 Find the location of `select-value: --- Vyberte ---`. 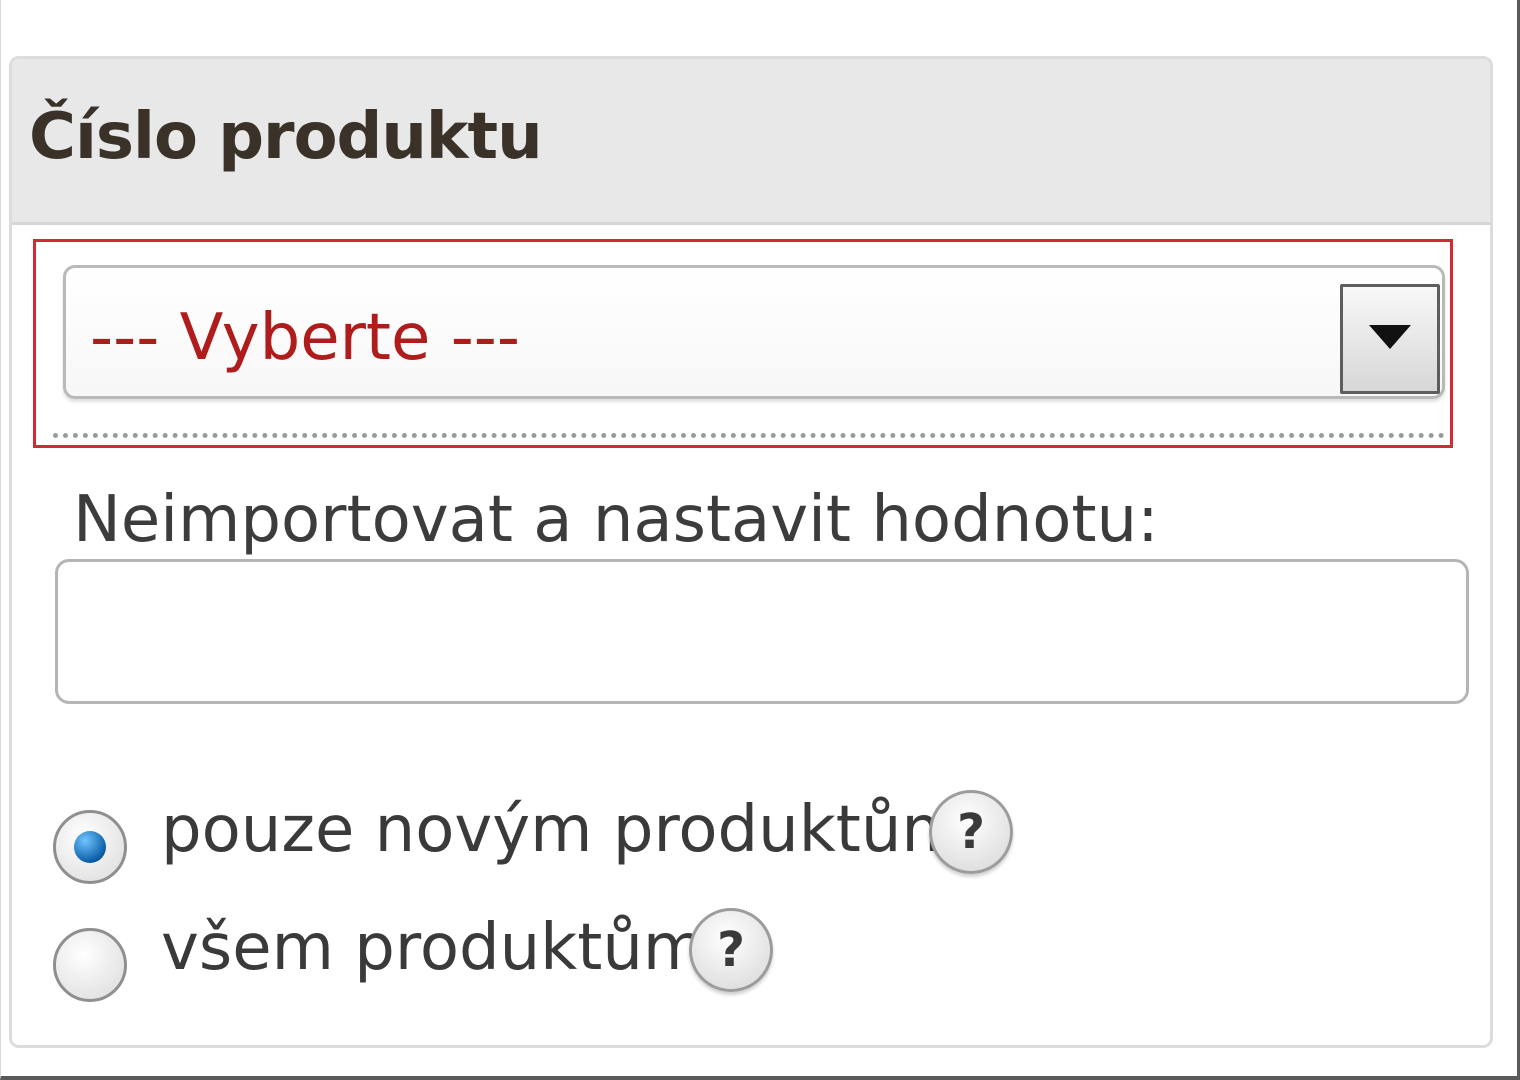

select-value: --- Vyberte --- is located at coordinates (305, 338).